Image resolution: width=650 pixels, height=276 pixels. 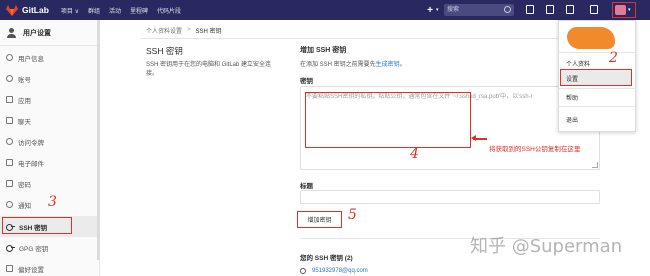 What do you see at coordinates (9, 99) in the screenshot?
I see `cloud-icon` at bounding box center [9, 99].